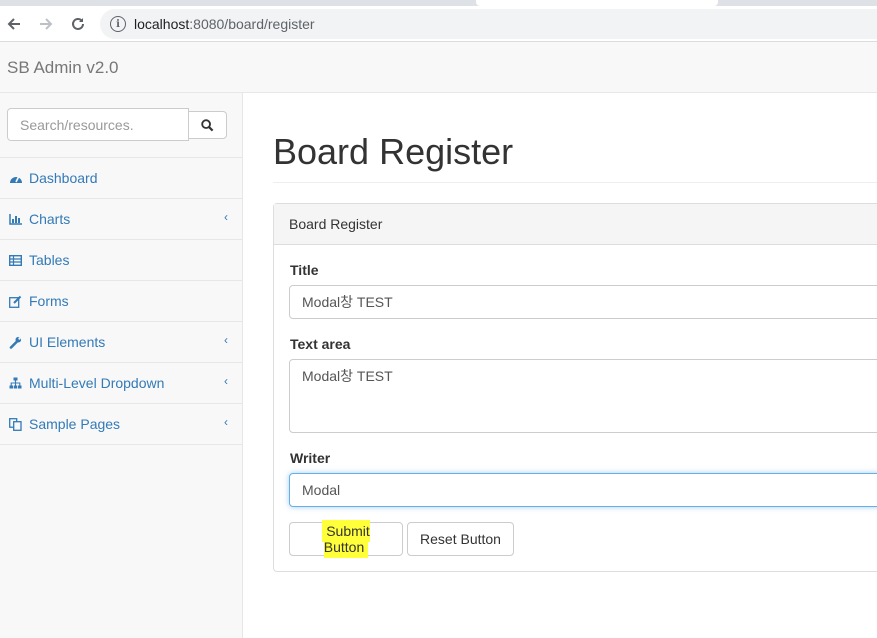  I want to click on address-bar: i localhost:8080/board/register, so click(488, 24).